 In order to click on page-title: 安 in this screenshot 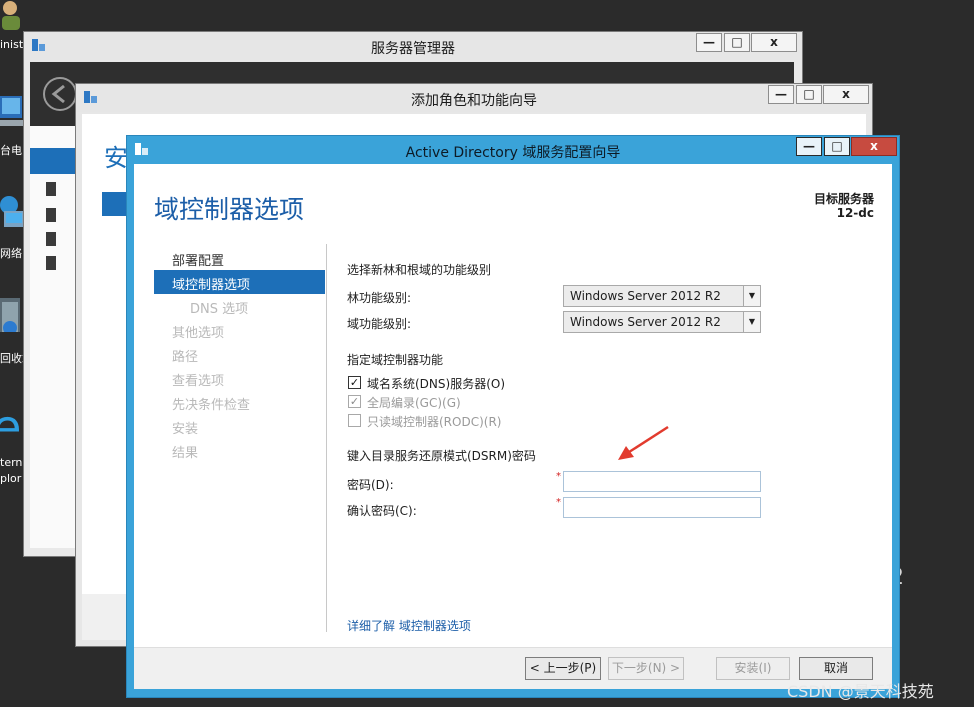, I will do `click(116, 158)`.